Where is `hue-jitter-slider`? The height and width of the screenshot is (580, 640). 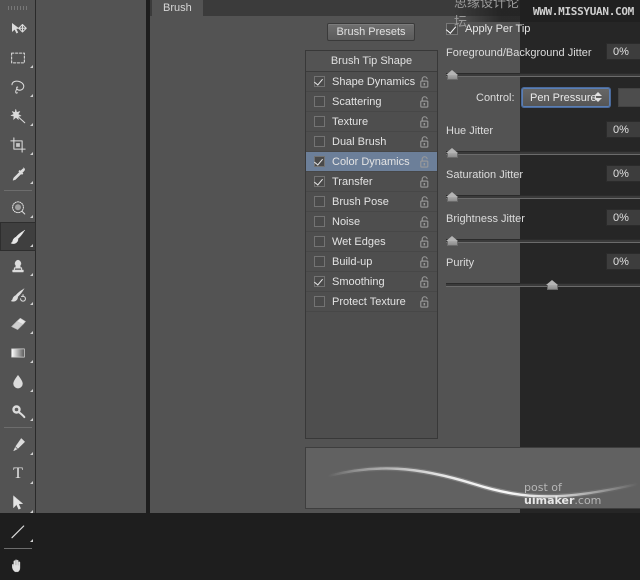 hue-jitter-slider is located at coordinates (543, 154).